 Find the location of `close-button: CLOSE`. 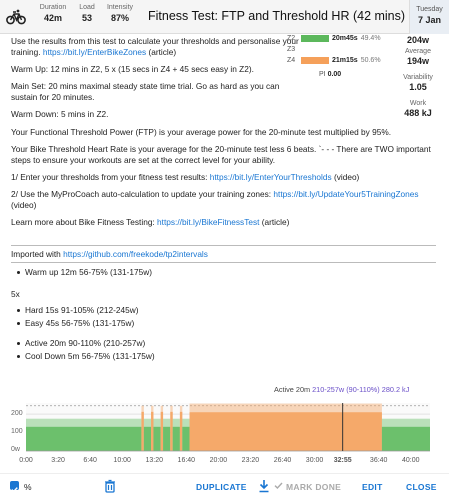

close-button: CLOSE is located at coordinates (421, 487).